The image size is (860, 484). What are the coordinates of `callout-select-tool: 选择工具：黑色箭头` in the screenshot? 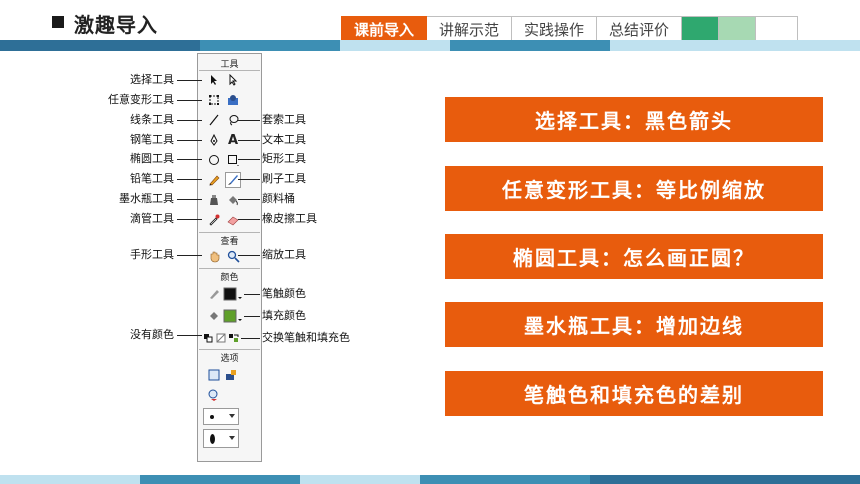 It's located at (634, 119).